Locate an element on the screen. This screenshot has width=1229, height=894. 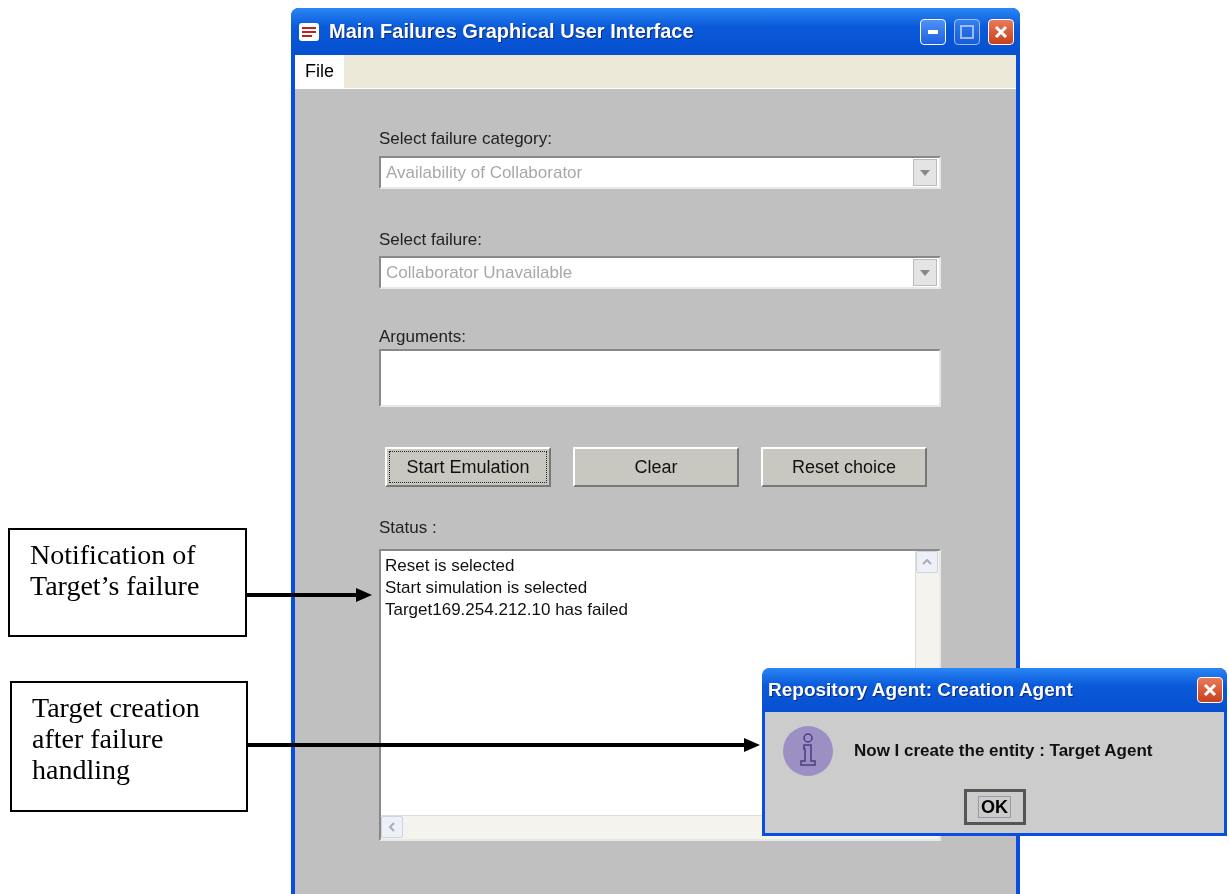
menu-item: File is located at coordinates (319, 71).